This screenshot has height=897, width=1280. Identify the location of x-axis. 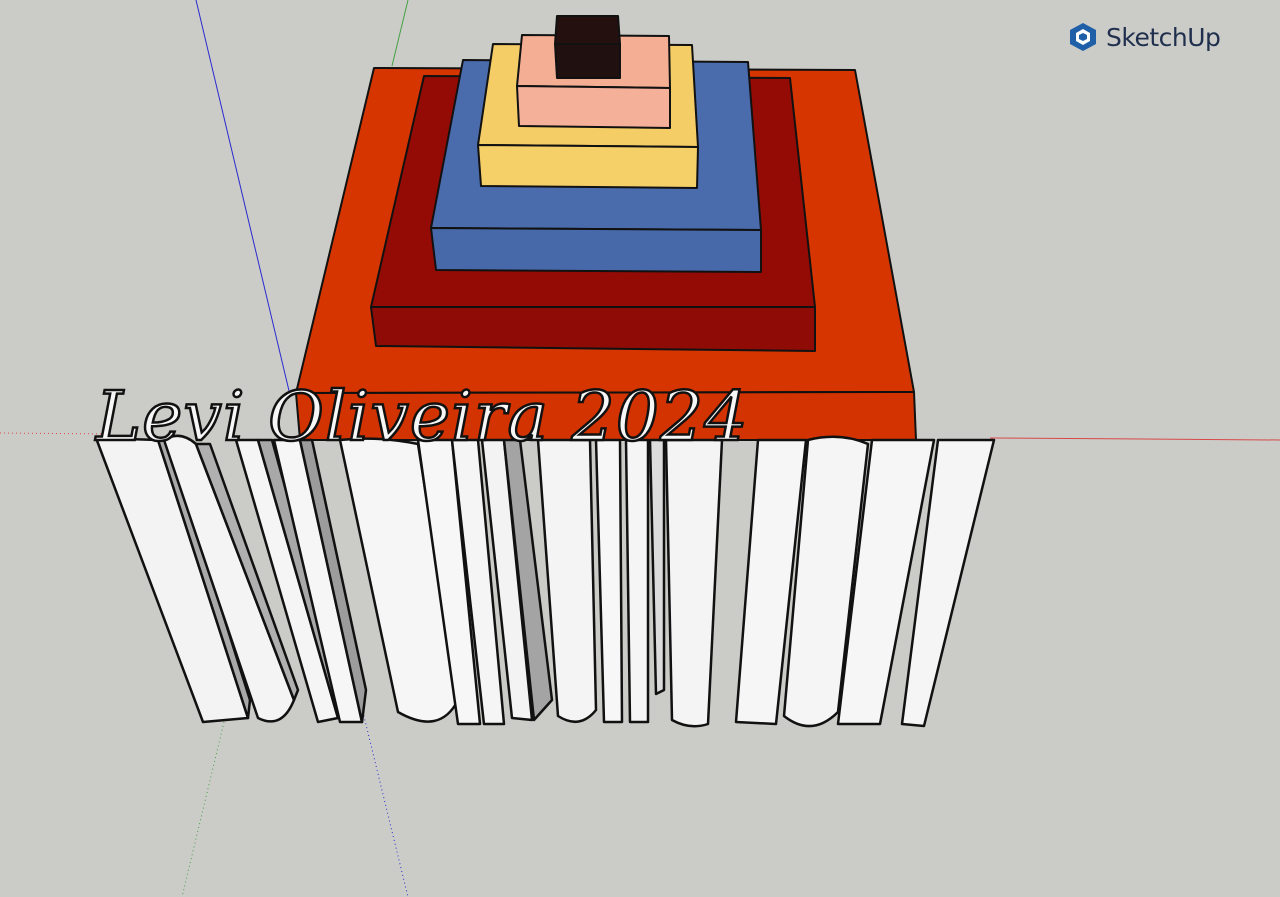
(1134, 439).